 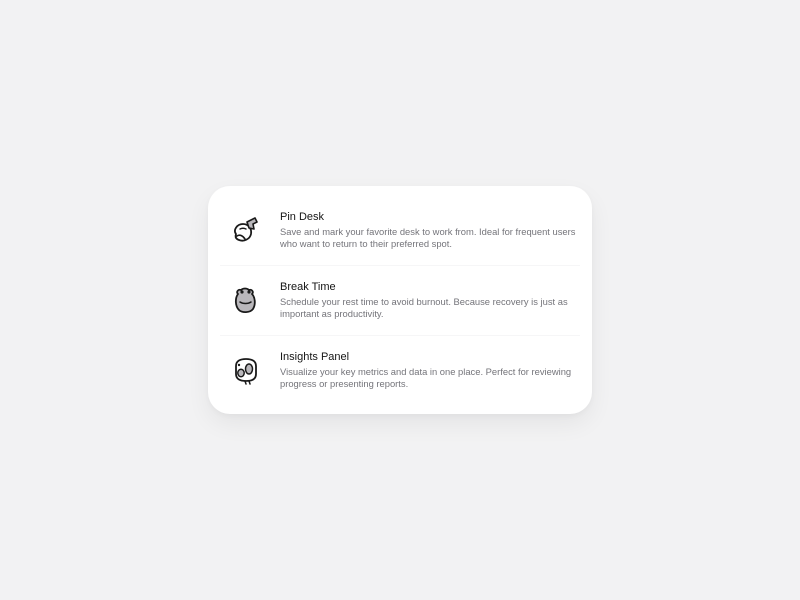 I want to click on break-time-icon, so click(x=246, y=300).